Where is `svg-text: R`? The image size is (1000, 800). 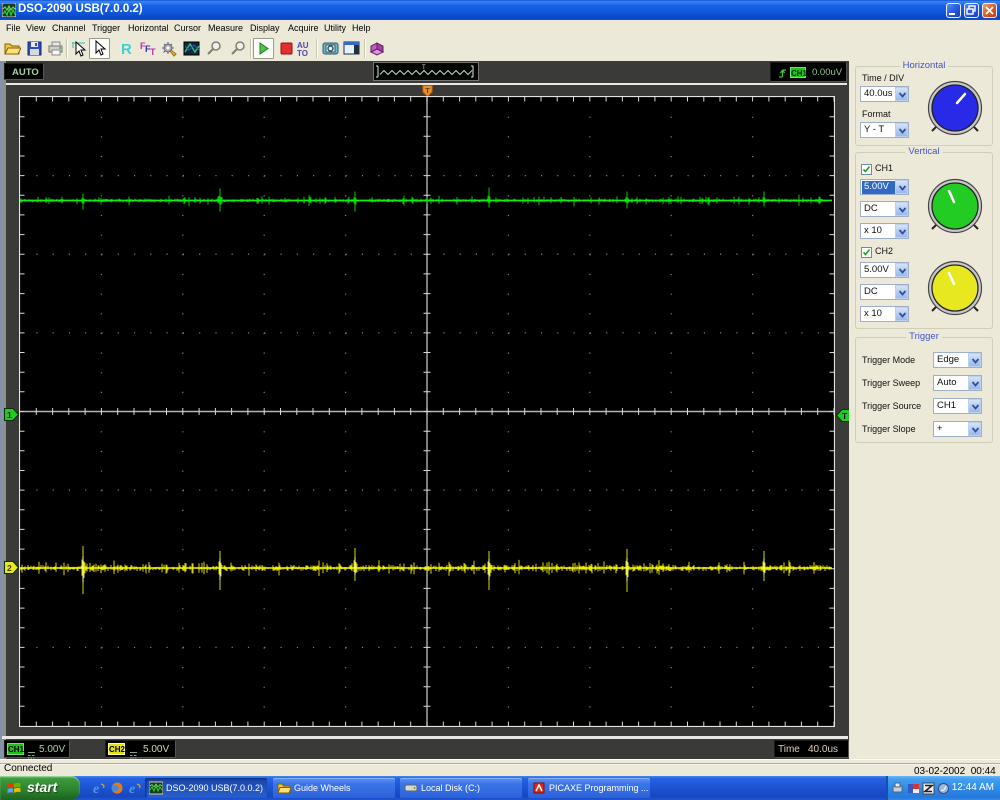
svg-text: R is located at coordinates (126, 49).